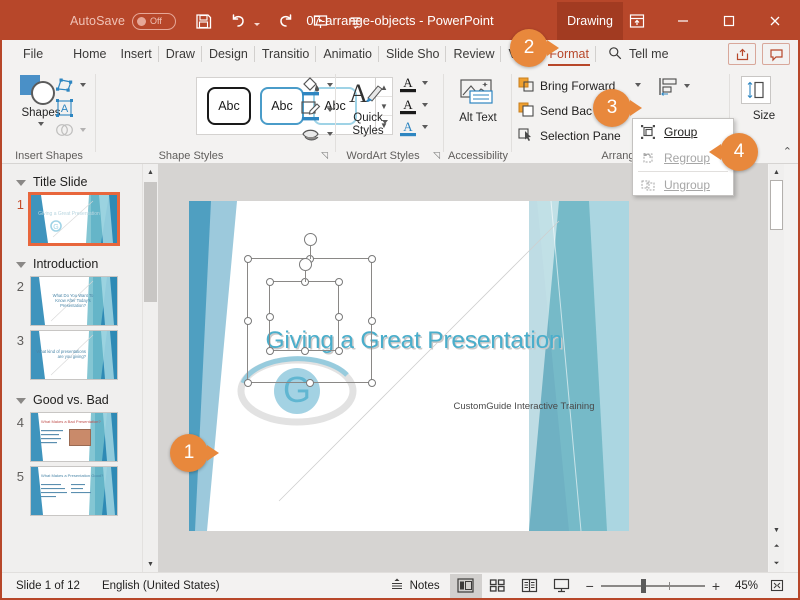  What do you see at coordinates (330, 134) in the screenshot?
I see `shape-effects-caret` at bounding box center [330, 134].